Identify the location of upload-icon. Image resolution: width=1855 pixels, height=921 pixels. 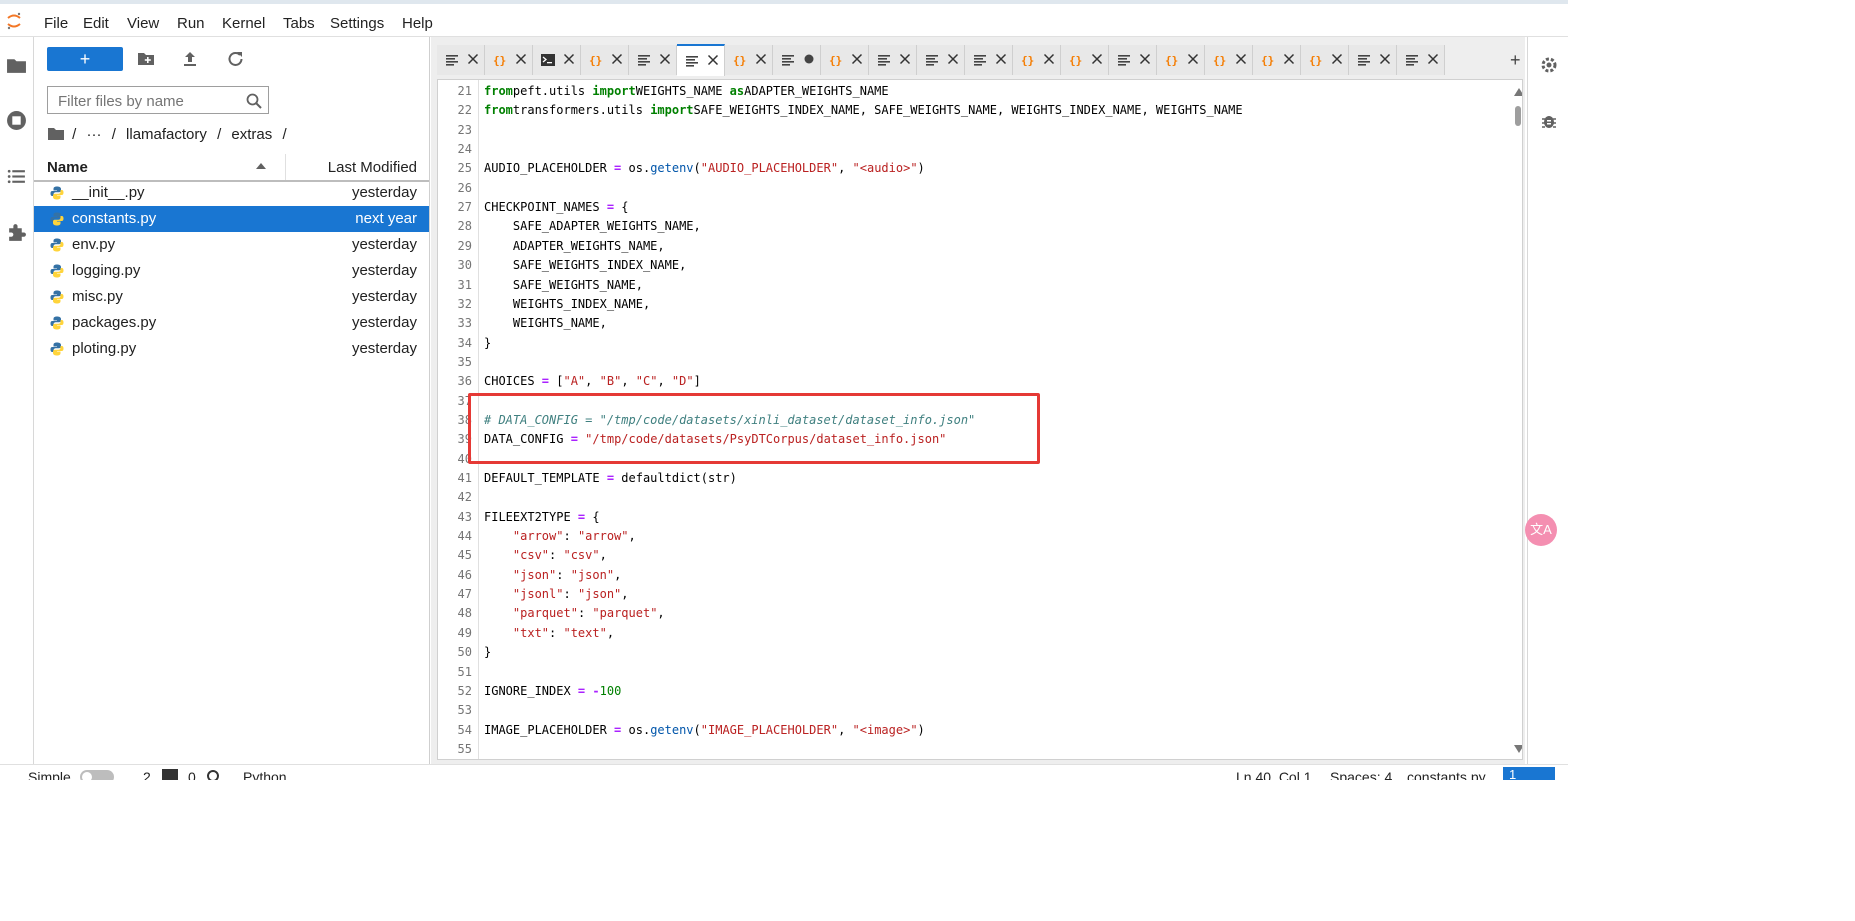
(190, 59).